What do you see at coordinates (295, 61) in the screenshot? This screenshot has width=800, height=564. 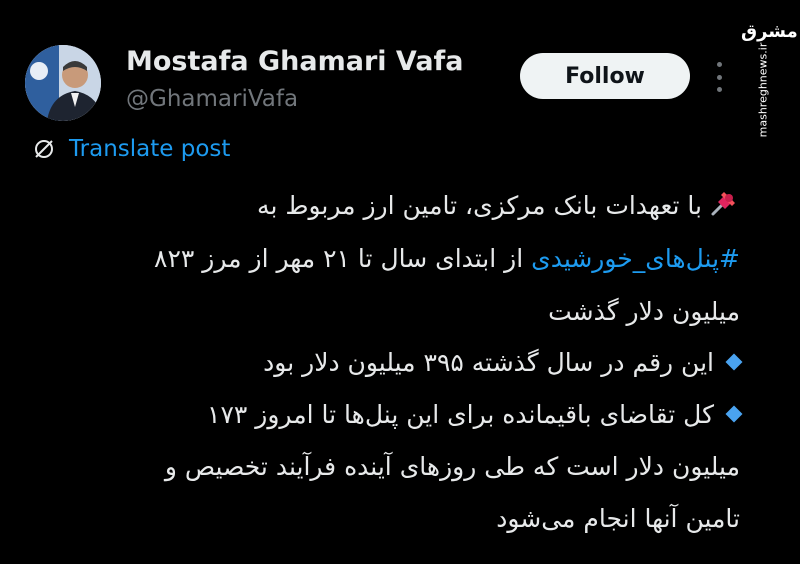 I see `author-name: Mostafa Ghamari Vafa` at bounding box center [295, 61].